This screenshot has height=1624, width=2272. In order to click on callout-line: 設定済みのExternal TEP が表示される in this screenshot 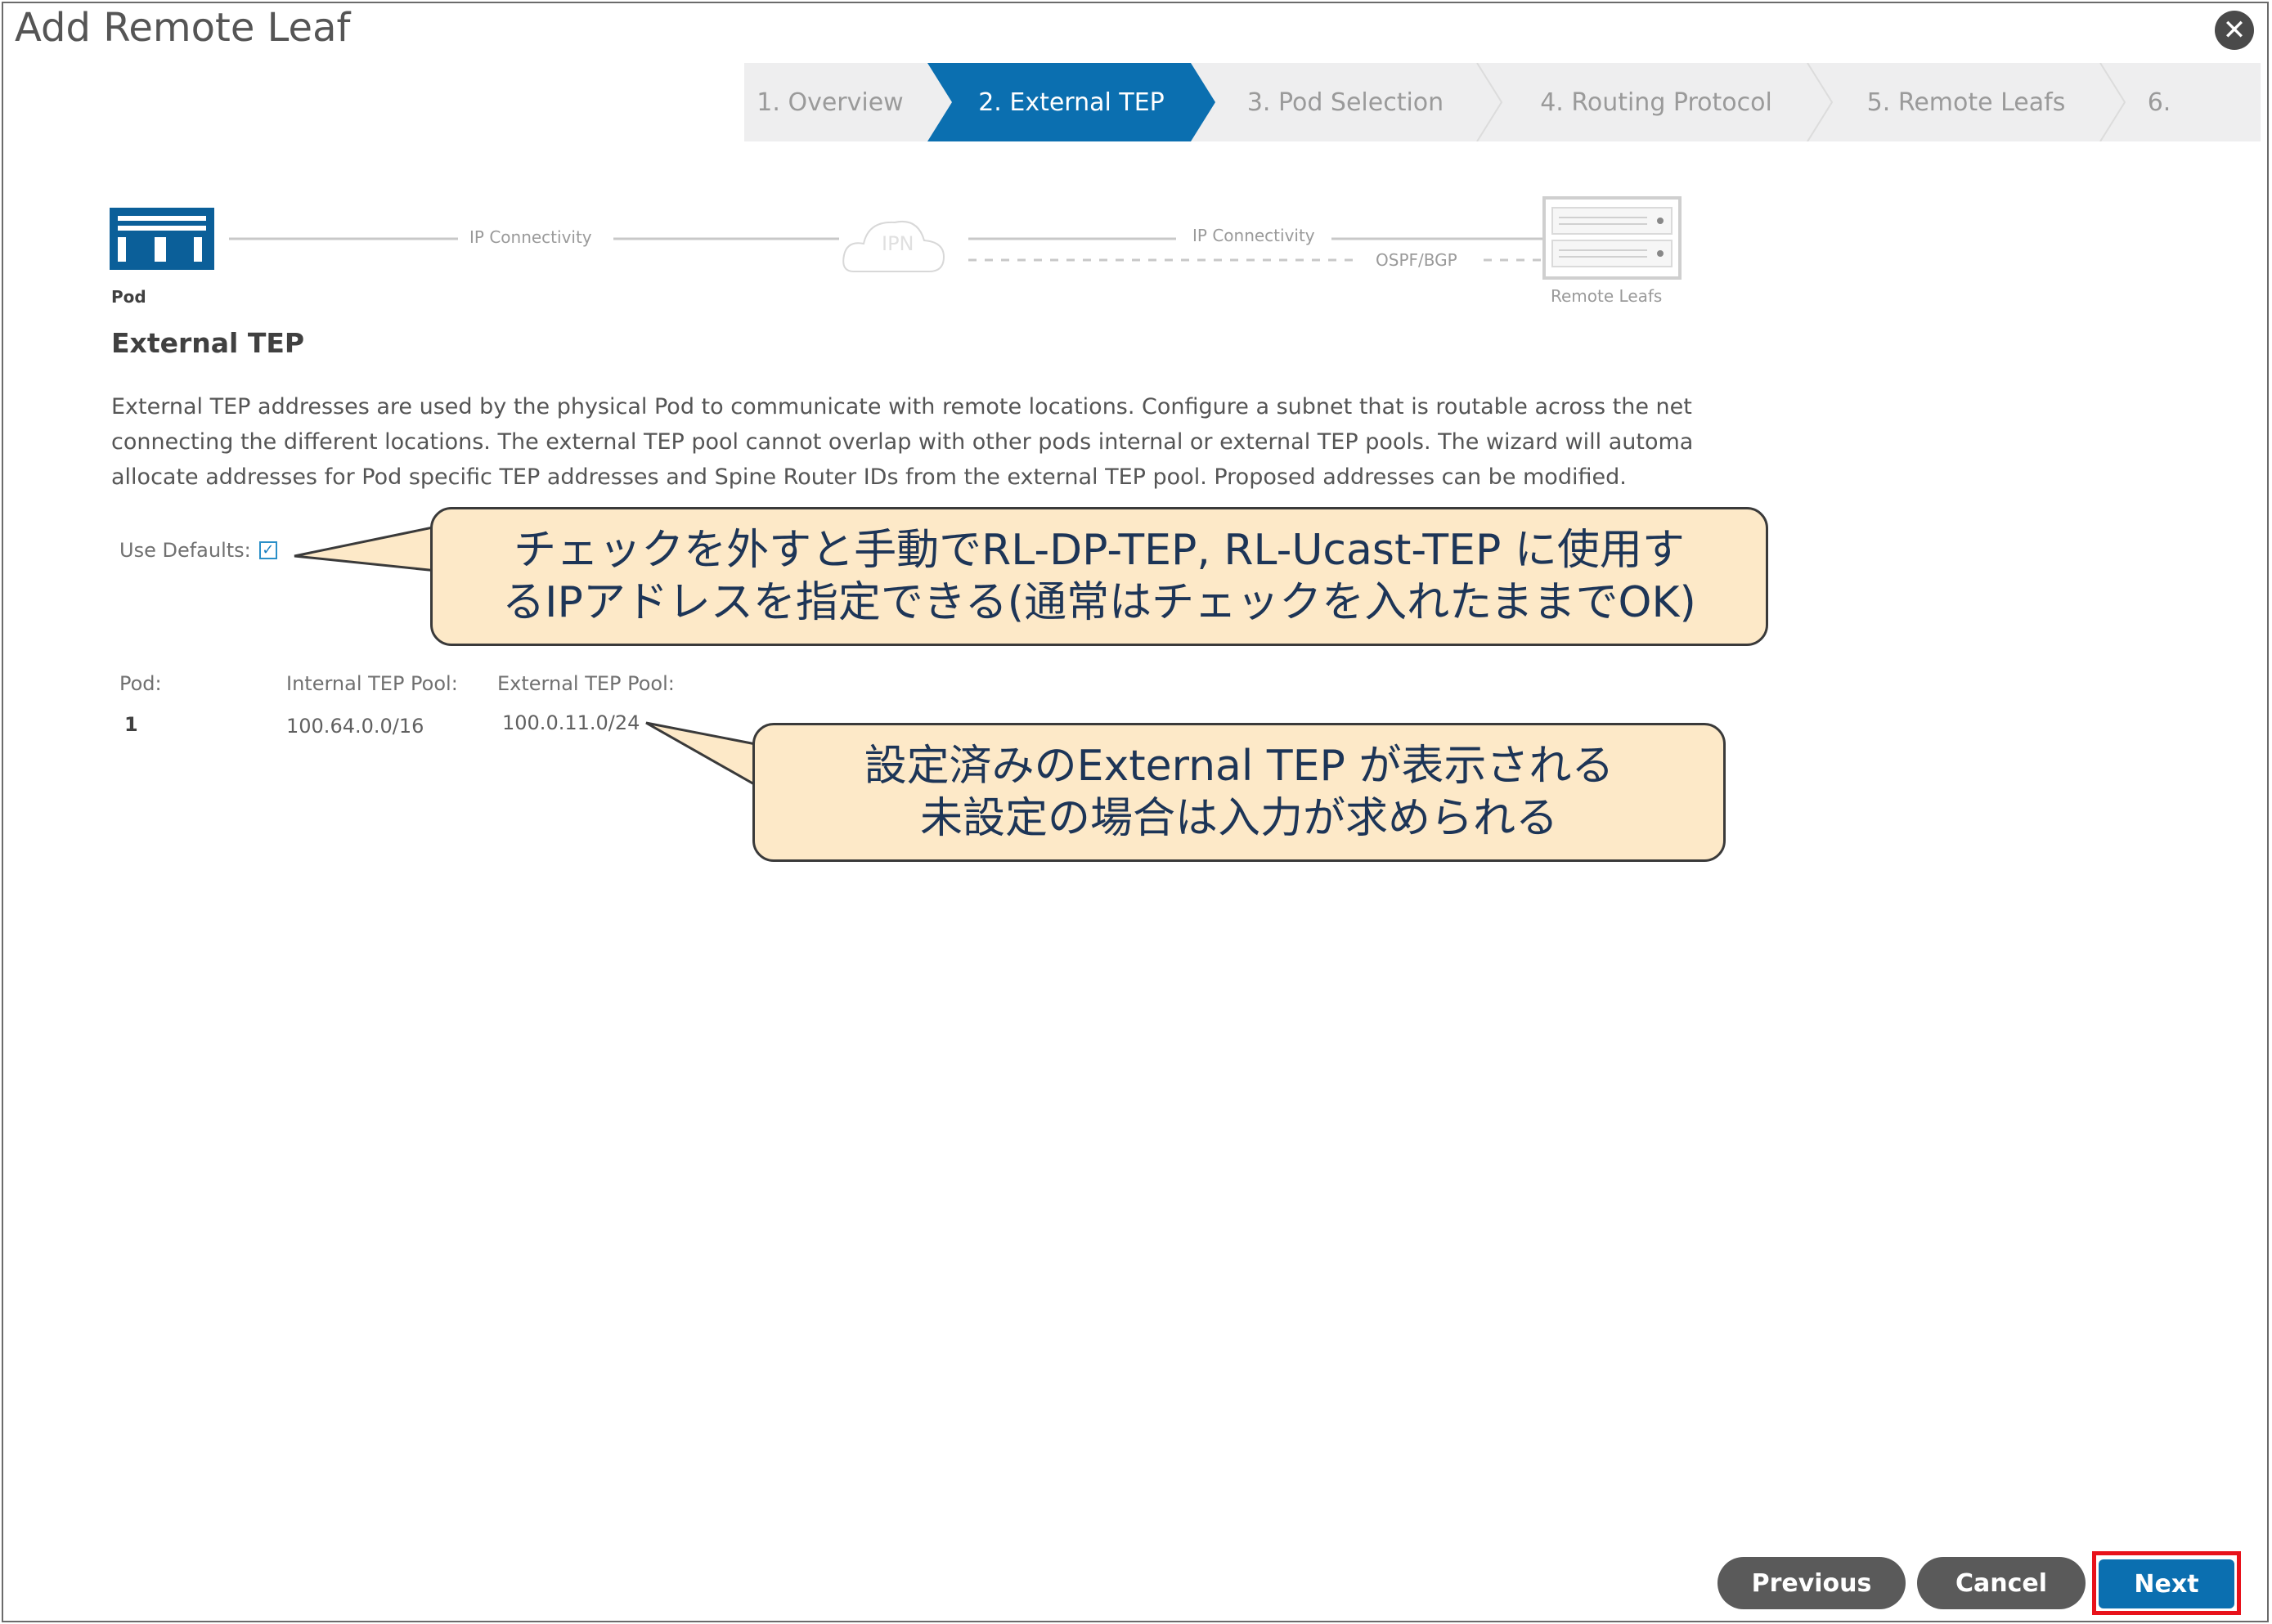, I will do `click(1239, 767)`.